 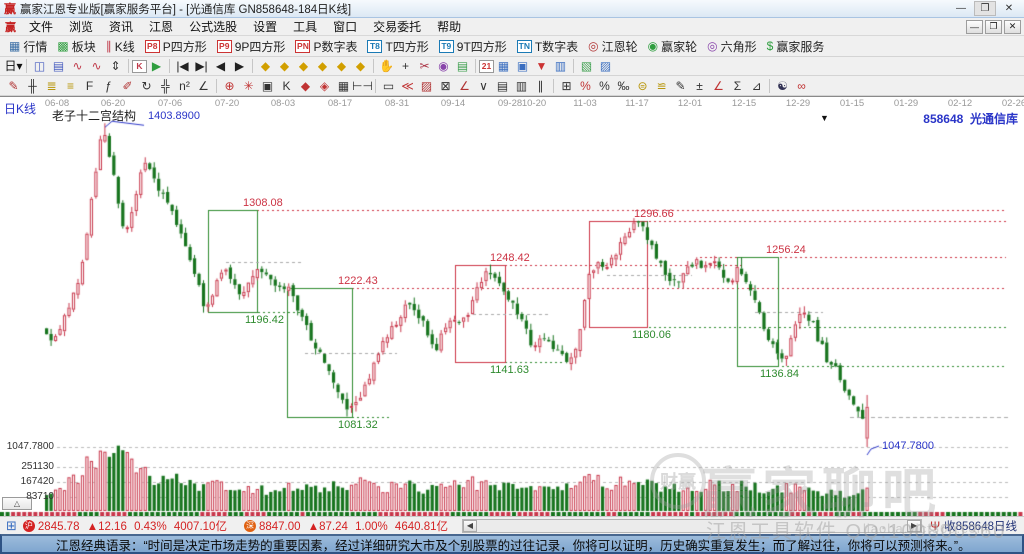 What do you see at coordinates (486, 66) in the screenshot?
I see `calendar-icon: 21` at bounding box center [486, 66].